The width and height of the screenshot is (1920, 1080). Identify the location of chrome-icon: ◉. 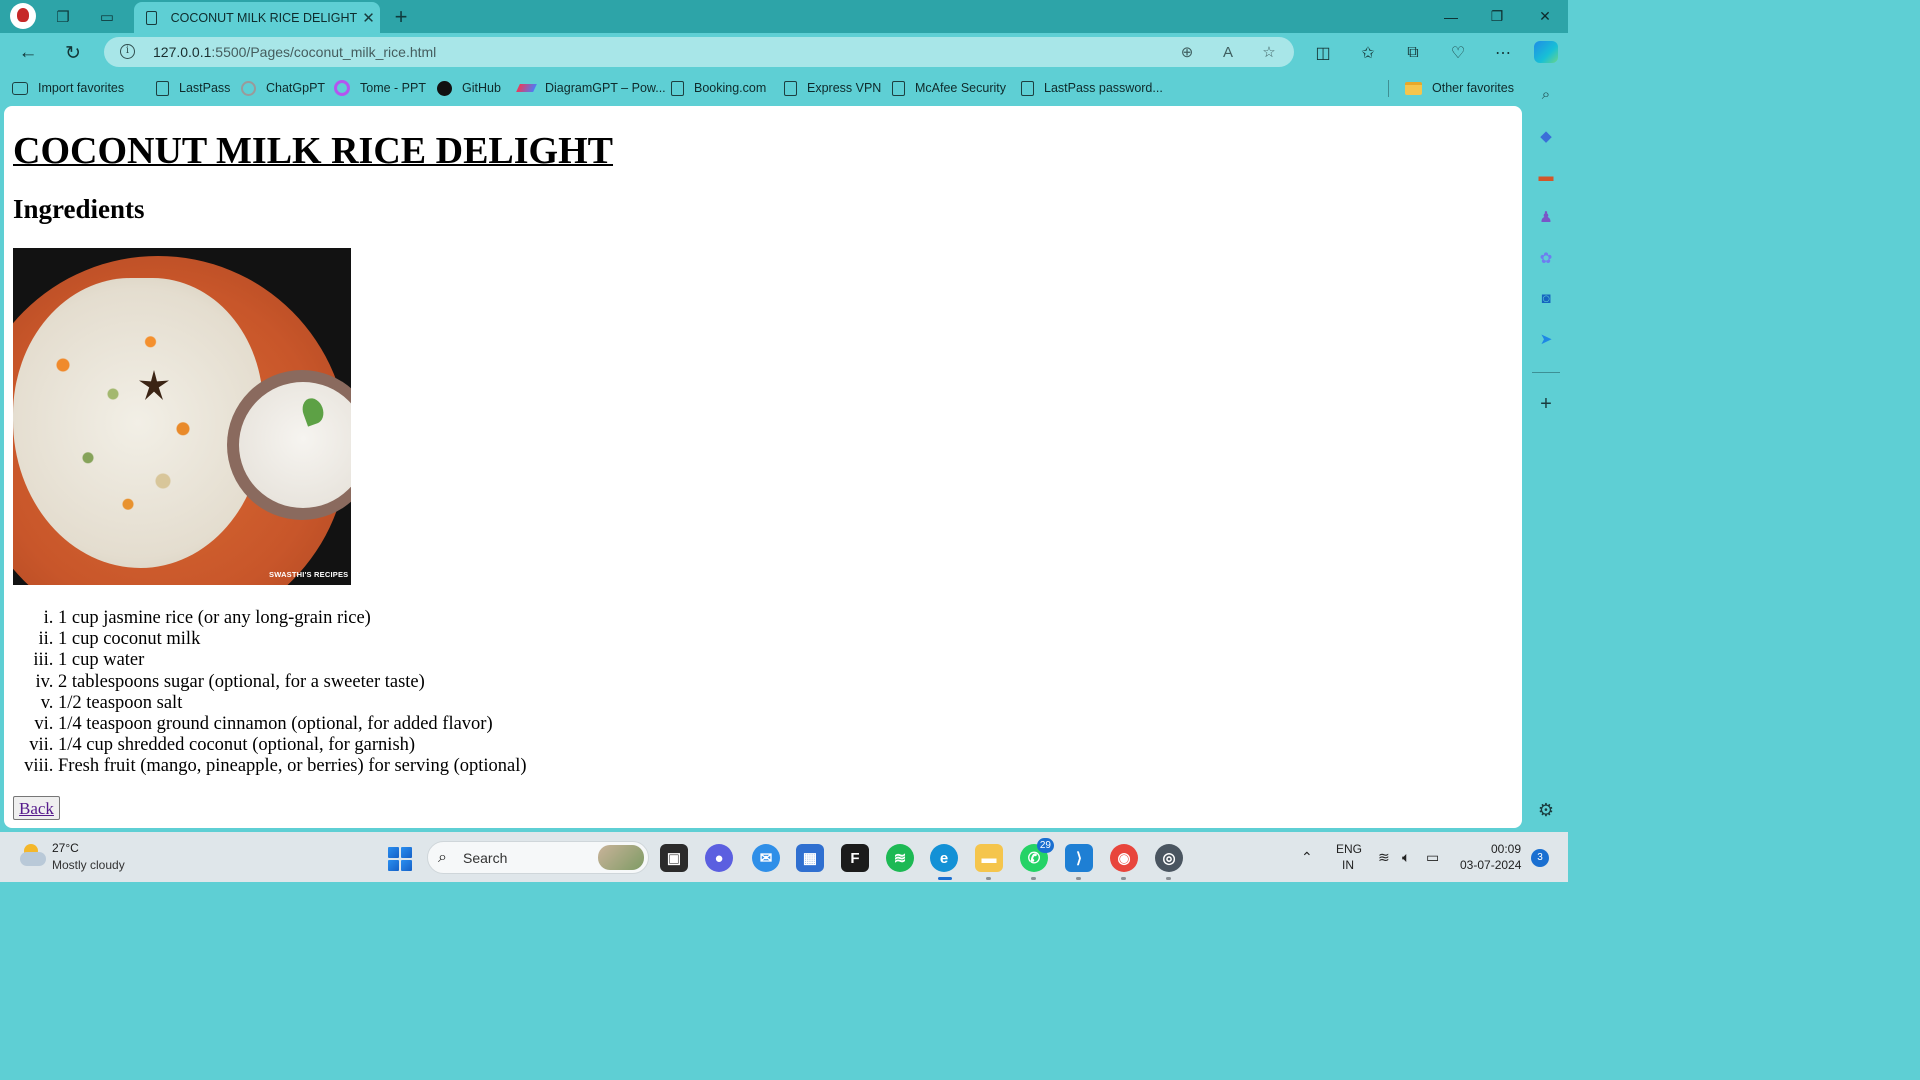
(1124, 862).